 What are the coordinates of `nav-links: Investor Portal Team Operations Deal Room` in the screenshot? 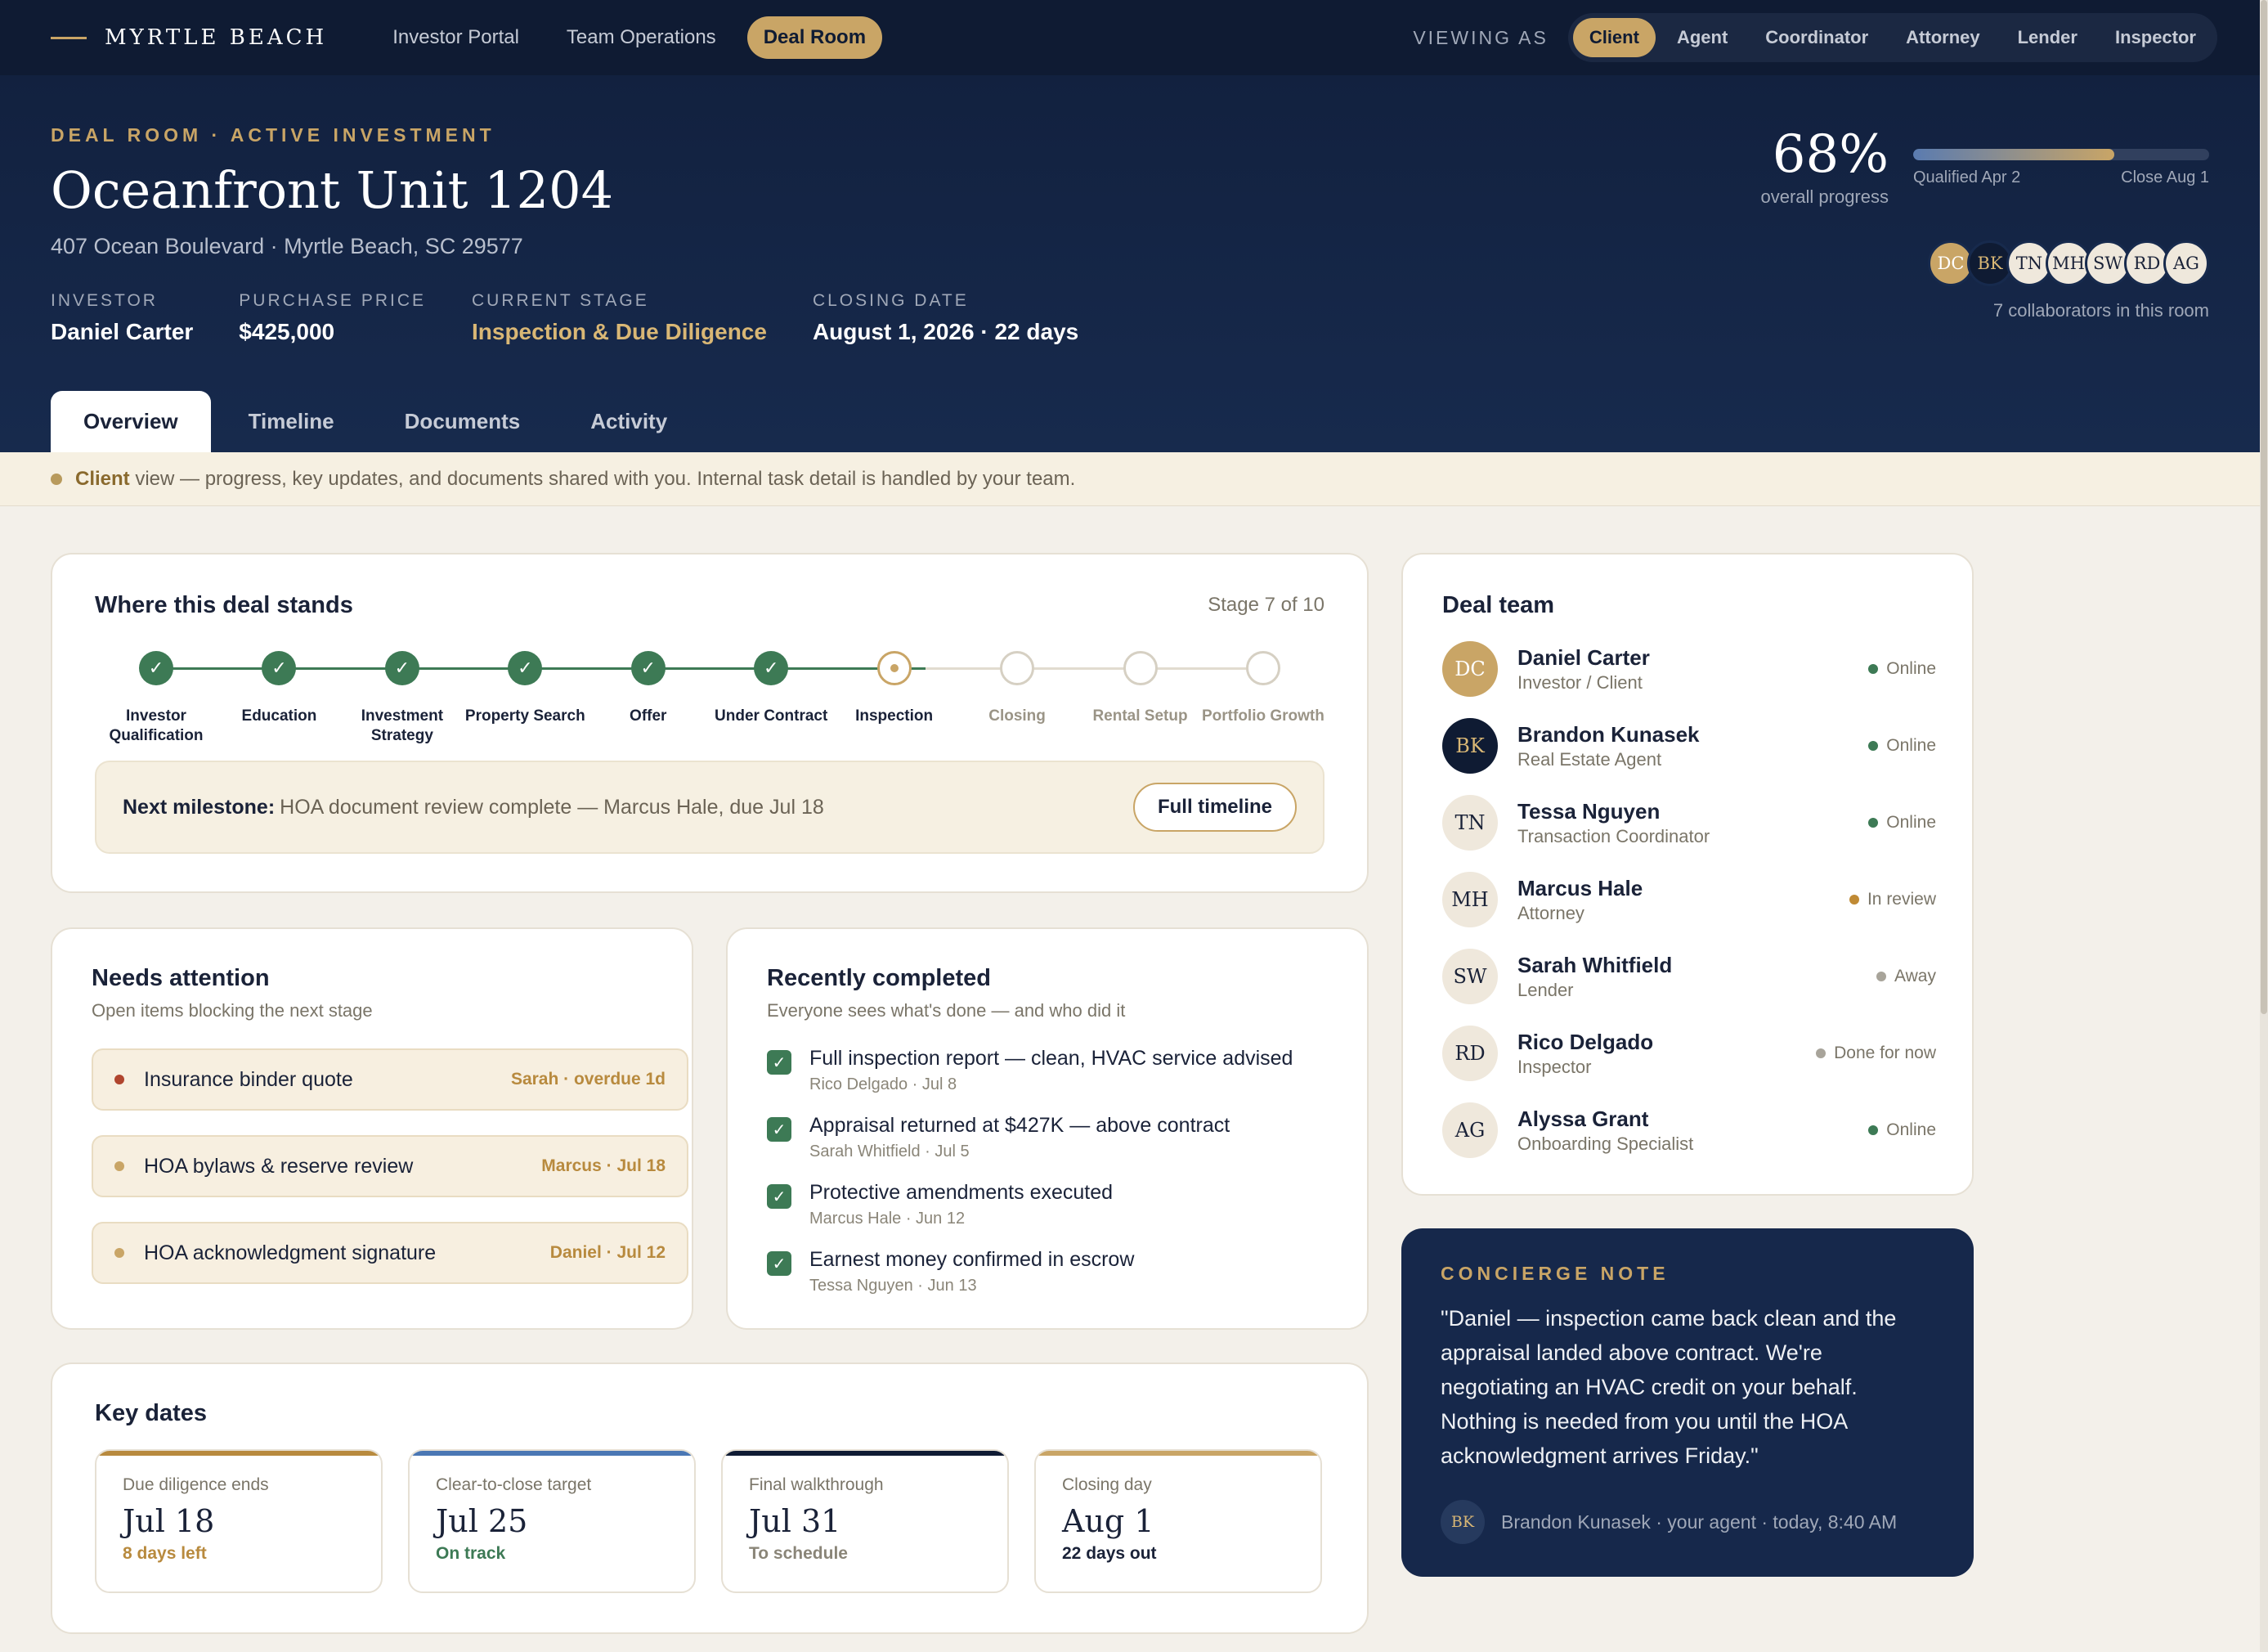 It's located at (629, 37).